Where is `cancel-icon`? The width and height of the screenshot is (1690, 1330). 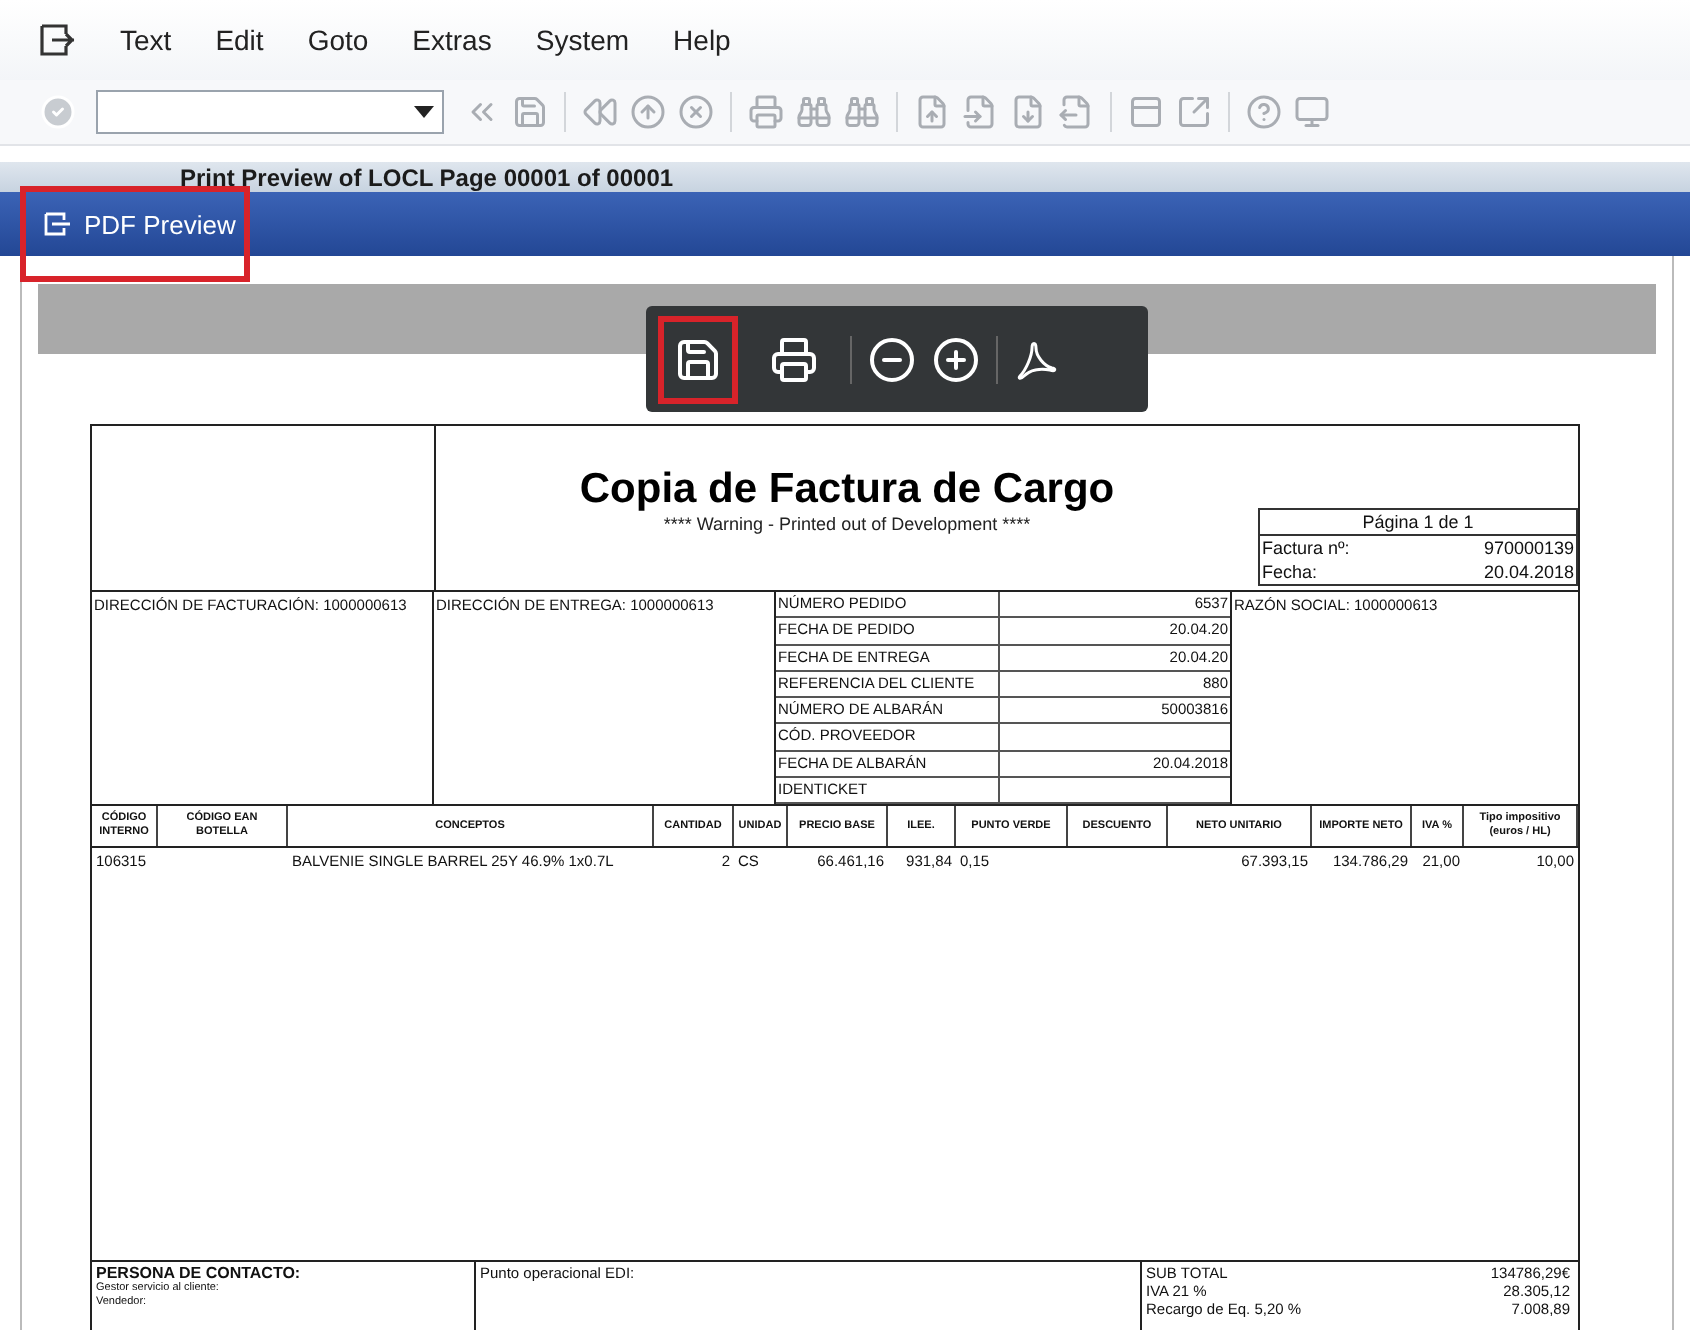
cancel-icon is located at coordinates (696, 112).